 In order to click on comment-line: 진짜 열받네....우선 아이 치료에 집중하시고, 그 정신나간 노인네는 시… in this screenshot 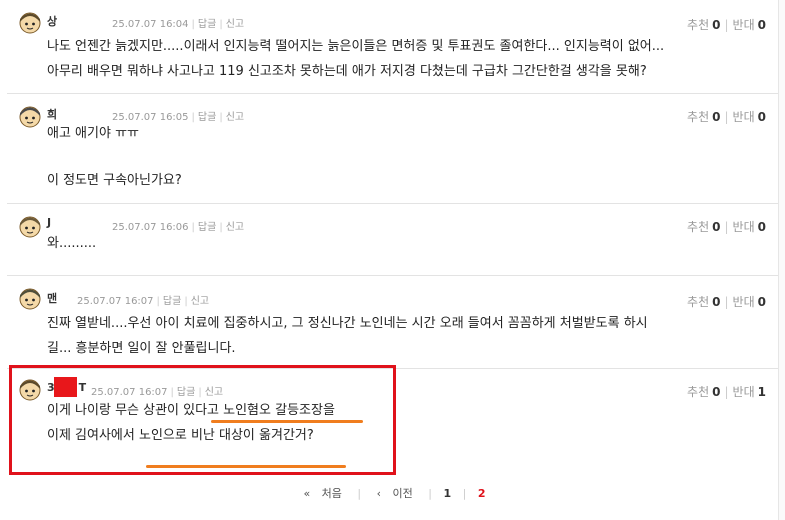, I will do `click(347, 323)`.